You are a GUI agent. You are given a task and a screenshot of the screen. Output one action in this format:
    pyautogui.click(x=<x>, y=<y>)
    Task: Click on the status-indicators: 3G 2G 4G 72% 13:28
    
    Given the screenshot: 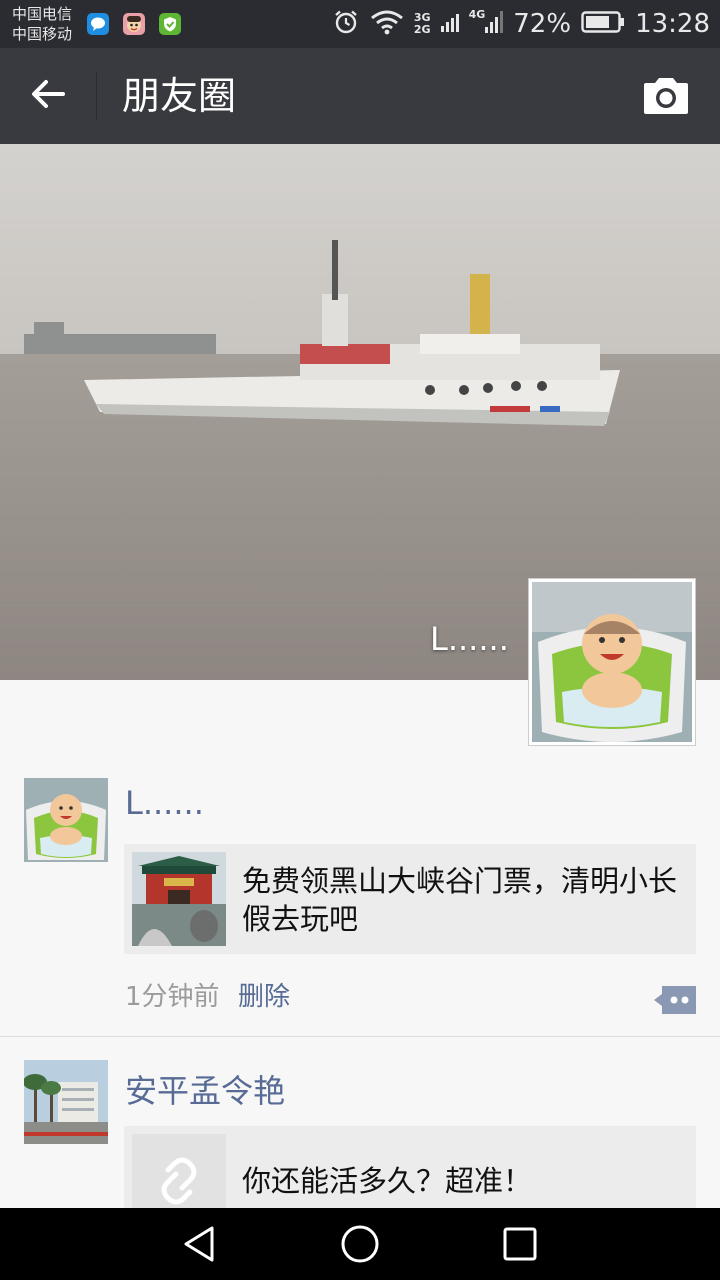 What is the action you would take?
    pyautogui.click(x=521, y=24)
    